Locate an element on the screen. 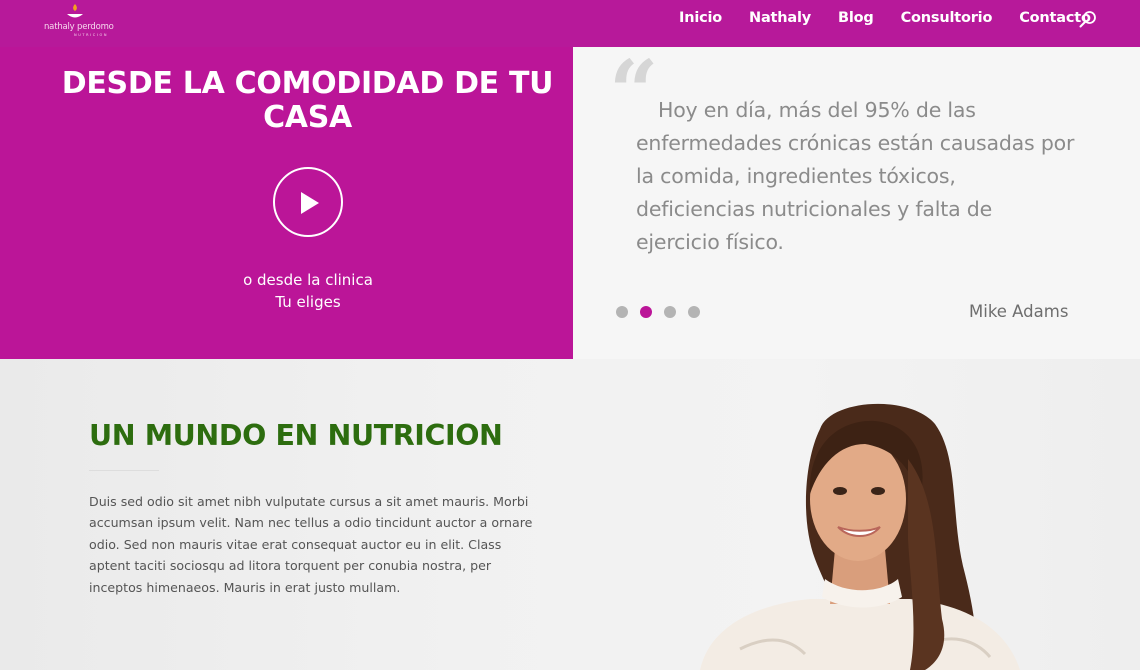 The width and height of the screenshot is (1140, 670). nutritionist-portrait is located at coordinates (860, 536).